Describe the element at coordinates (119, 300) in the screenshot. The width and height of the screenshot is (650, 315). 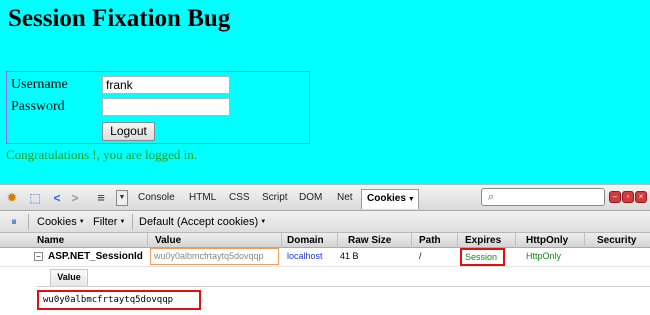
I see `cookie-detail-value: wu0y0albmcfrtaytq5dovqqp` at that location.